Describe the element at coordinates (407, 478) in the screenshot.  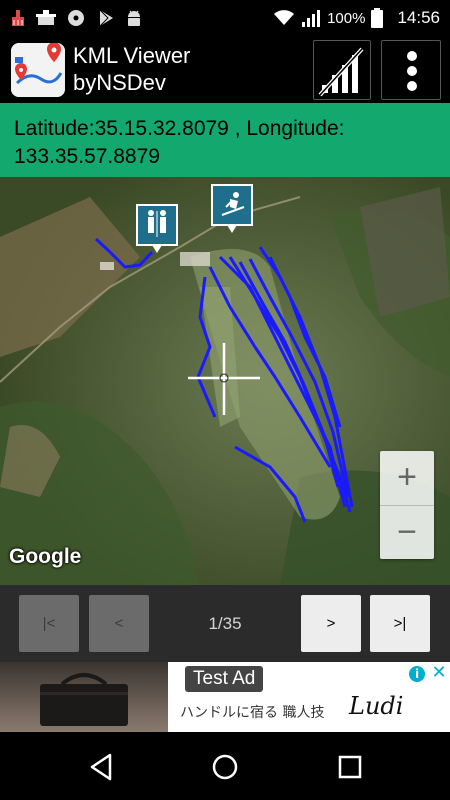
I see `zoom-in-button: +` at that location.